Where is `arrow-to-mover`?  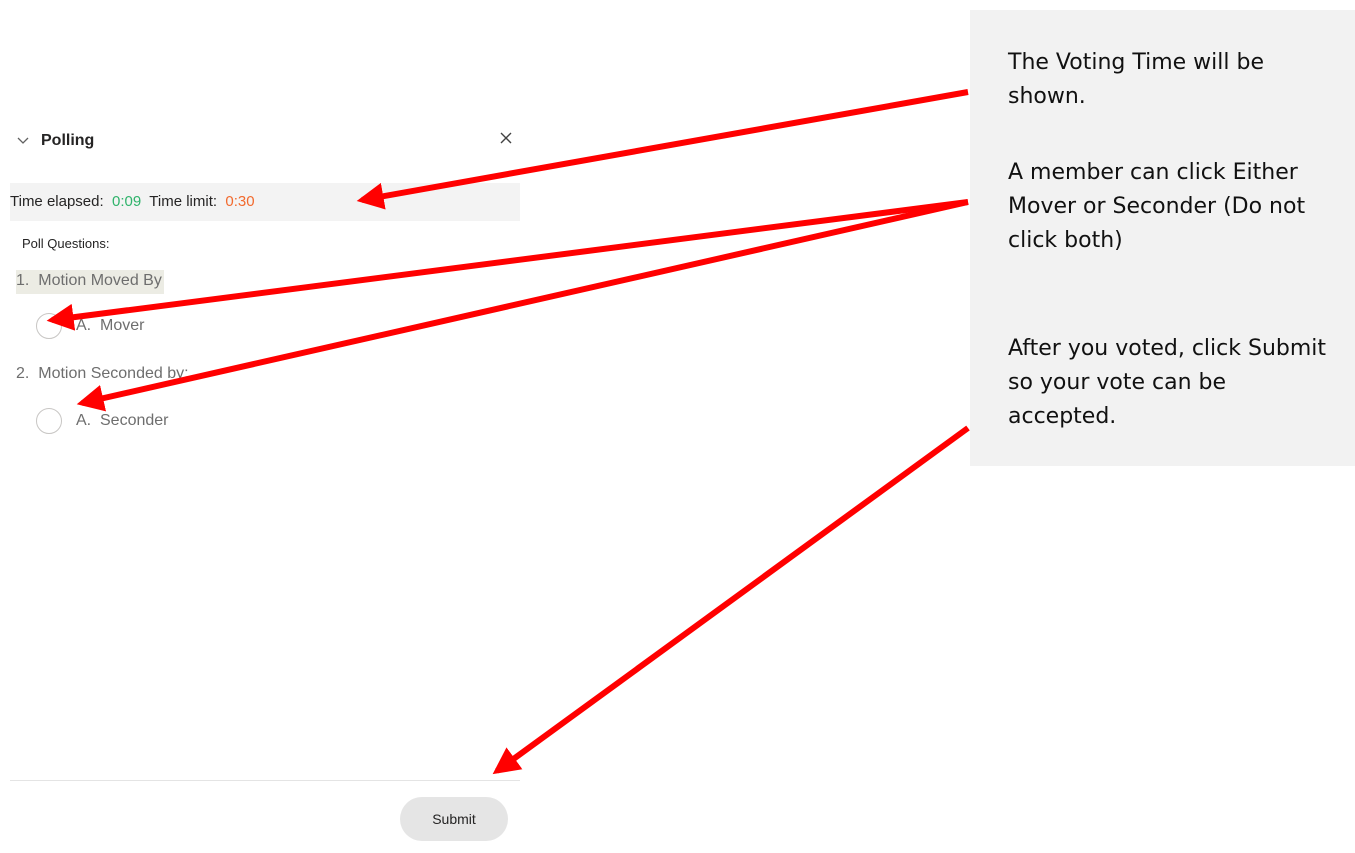
arrow-to-mover is located at coordinates (507, 265).